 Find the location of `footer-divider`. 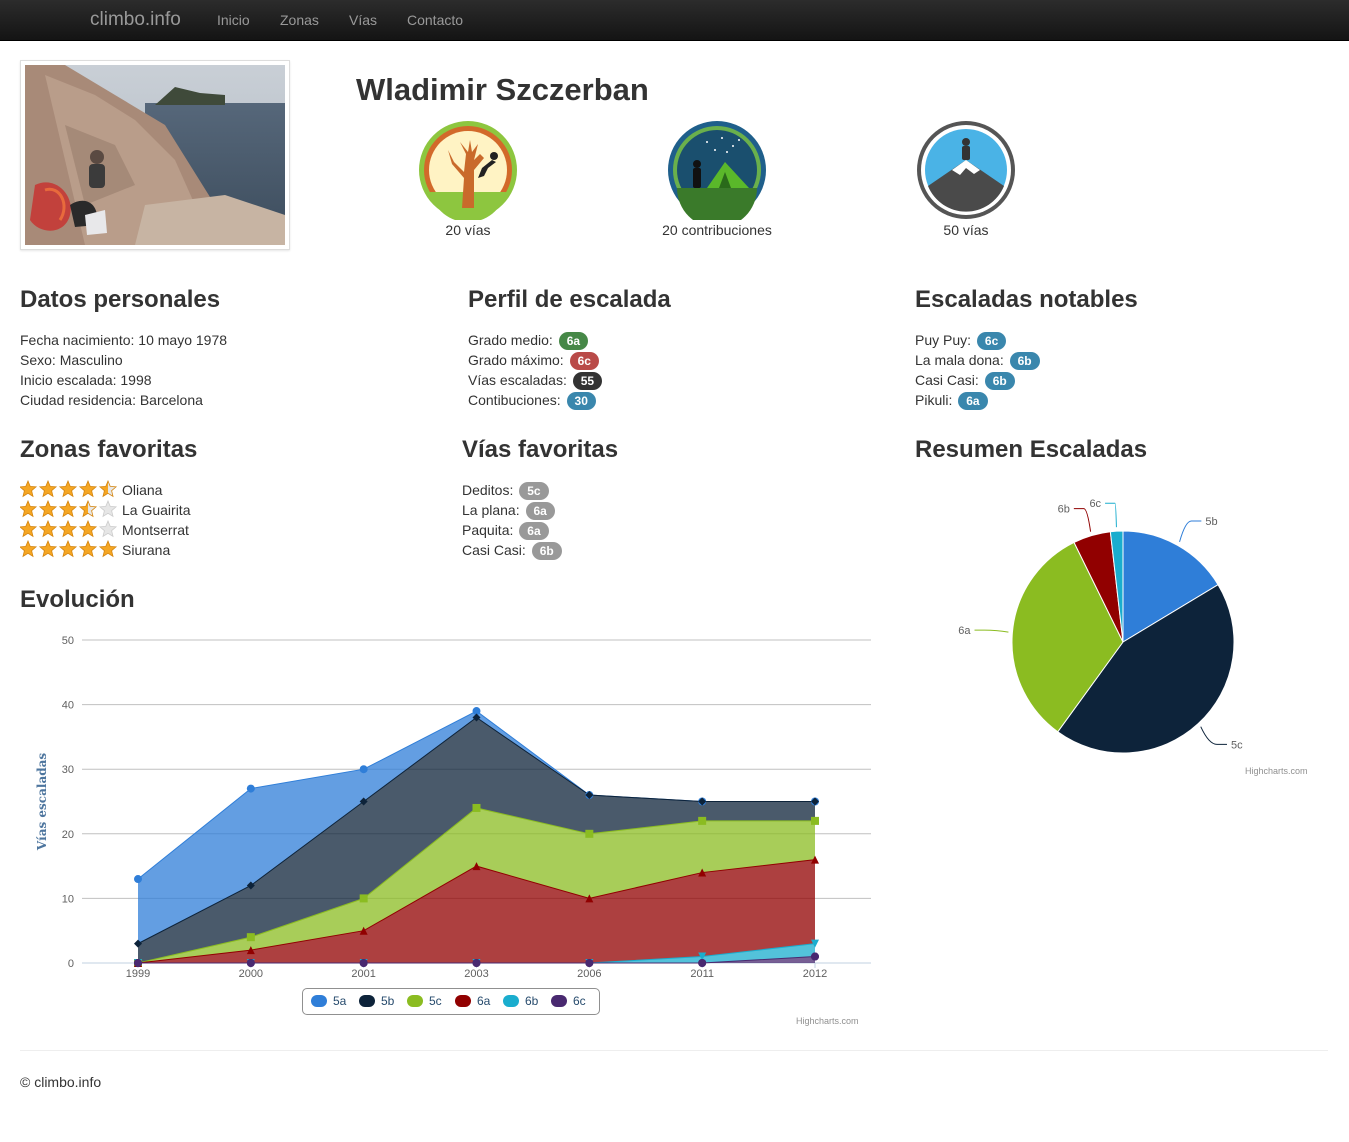

footer-divider is located at coordinates (674, 1050).